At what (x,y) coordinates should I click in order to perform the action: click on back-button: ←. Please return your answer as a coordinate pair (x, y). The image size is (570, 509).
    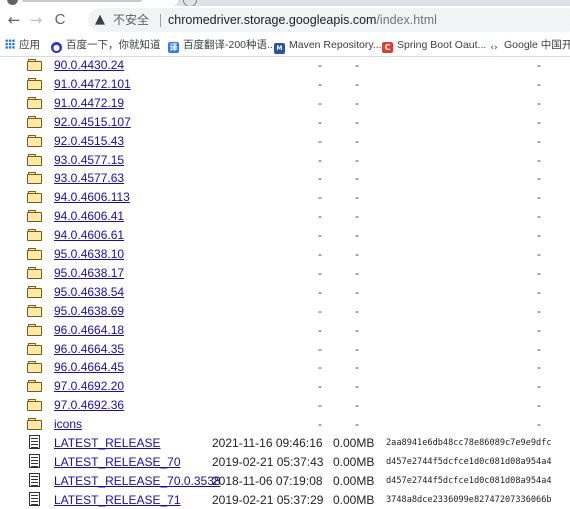
    Looking at the image, I should click on (14, 20).